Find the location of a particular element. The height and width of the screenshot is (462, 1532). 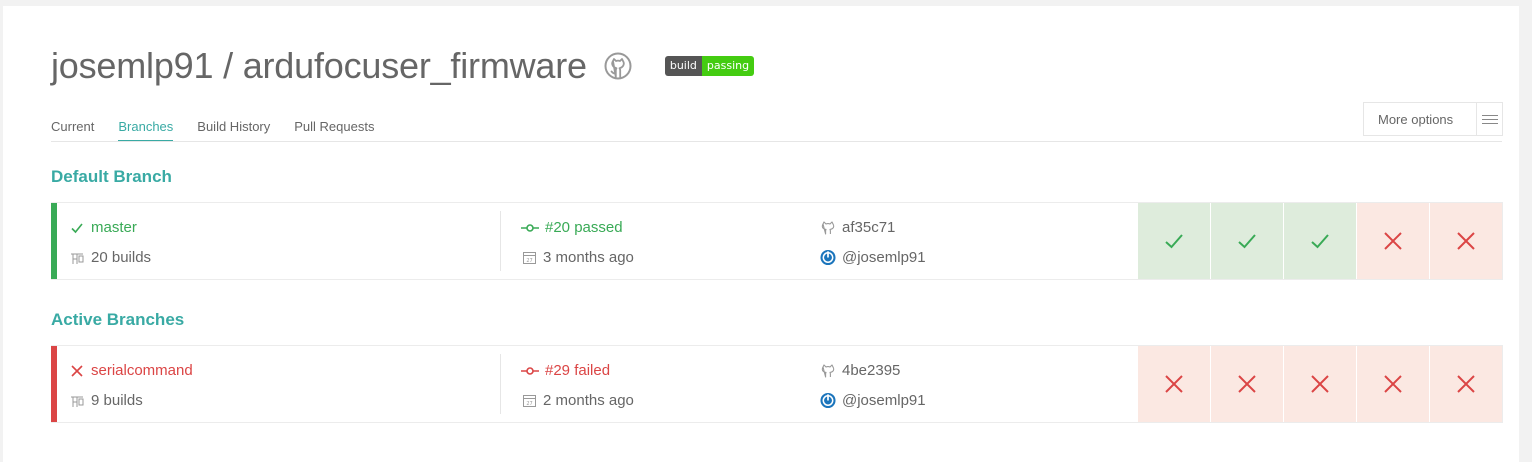

tabs-divider is located at coordinates (776, 141).